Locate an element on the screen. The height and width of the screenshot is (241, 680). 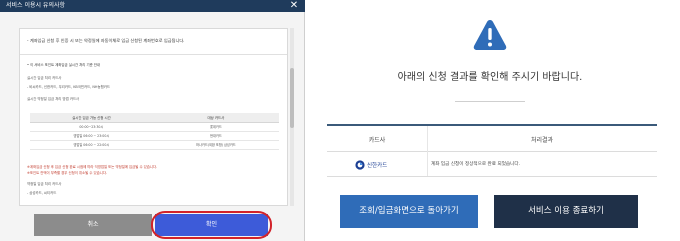
cancel-button: 취소 is located at coordinates (93, 225).